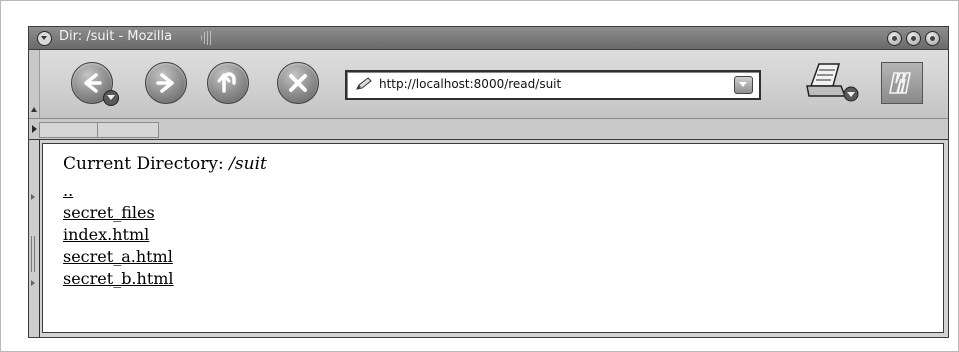 This screenshot has width=959, height=352. I want to click on window-menu-icon, so click(44, 38).